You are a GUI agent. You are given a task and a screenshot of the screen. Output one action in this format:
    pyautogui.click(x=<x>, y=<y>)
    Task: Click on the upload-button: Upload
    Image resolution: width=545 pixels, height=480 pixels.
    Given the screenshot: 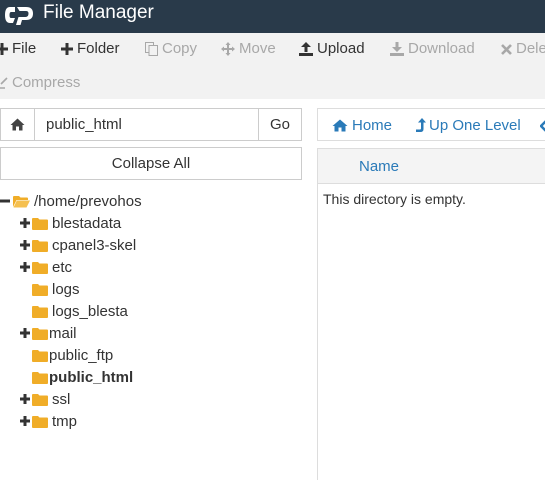 What is the action you would take?
    pyautogui.click(x=332, y=49)
    